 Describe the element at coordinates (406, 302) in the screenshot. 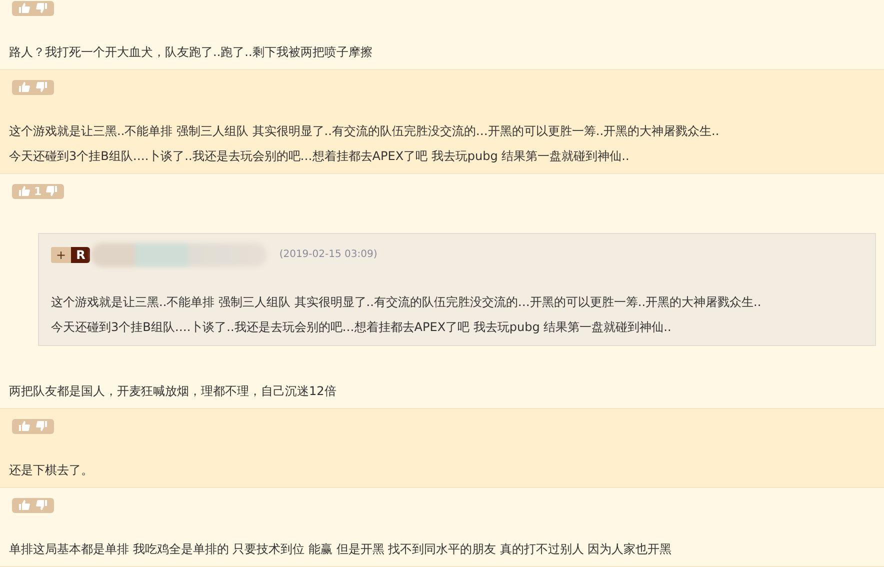

I see `reply-text: 这个游戏就是让三黑..不能单排 强制三人组队 其实很明显了..有交流的队伍完胜没交流的…开黑的可以更胜一筹..开黑的大神屠戮众生..` at that location.